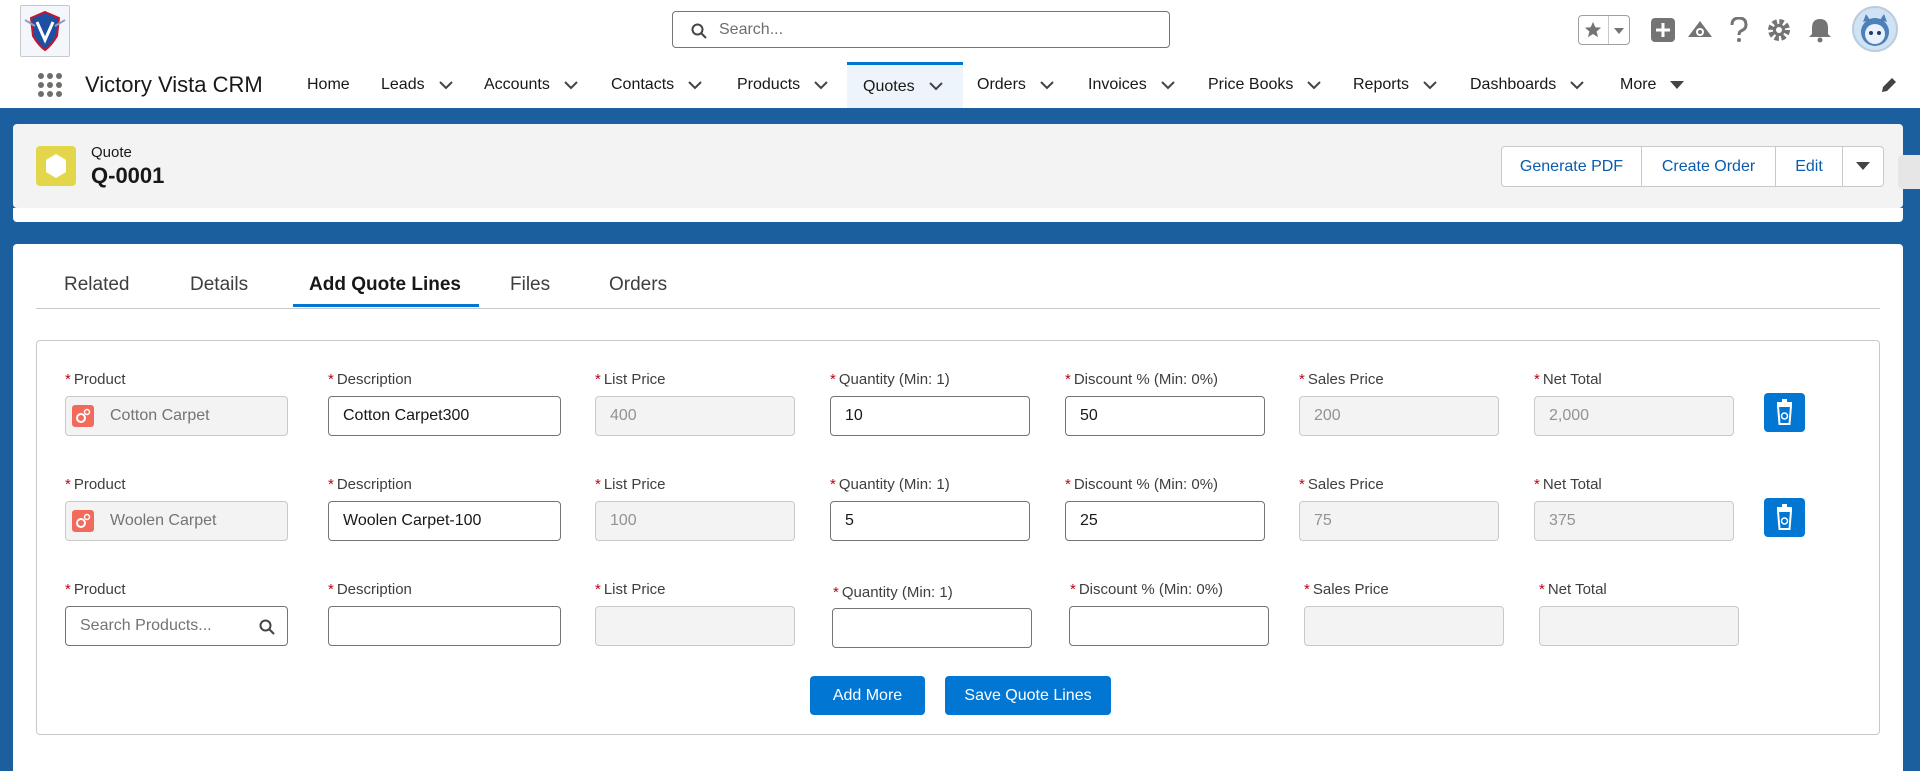  Describe the element at coordinates (83, 416) in the screenshot. I see `product-icon` at that location.